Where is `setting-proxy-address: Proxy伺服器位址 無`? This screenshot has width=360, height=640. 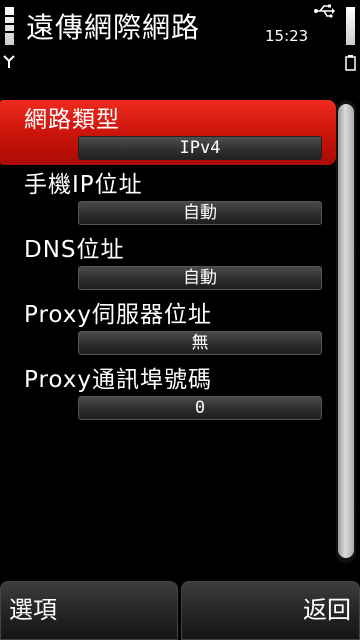 setting-proxy-address: Proxy伺服器位址 無 is located at coordinates (168, 327).